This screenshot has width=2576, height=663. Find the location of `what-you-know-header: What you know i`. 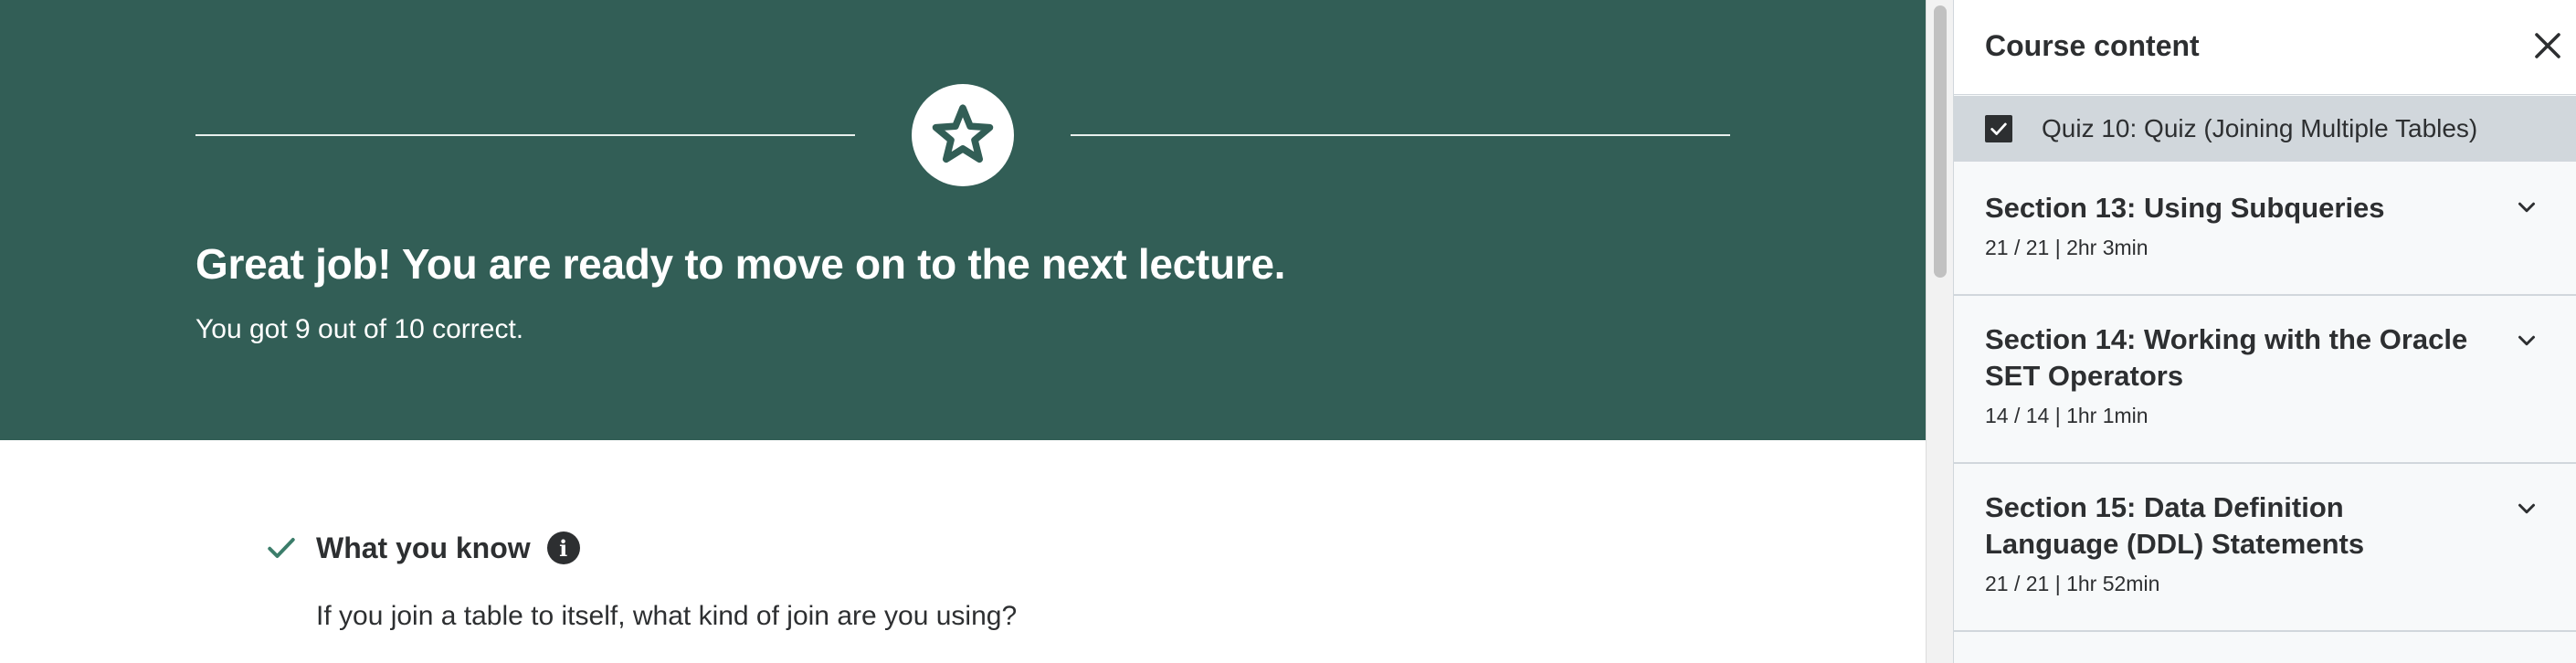

what-you-know-header: What you know i is located at coordinates (422, 548).